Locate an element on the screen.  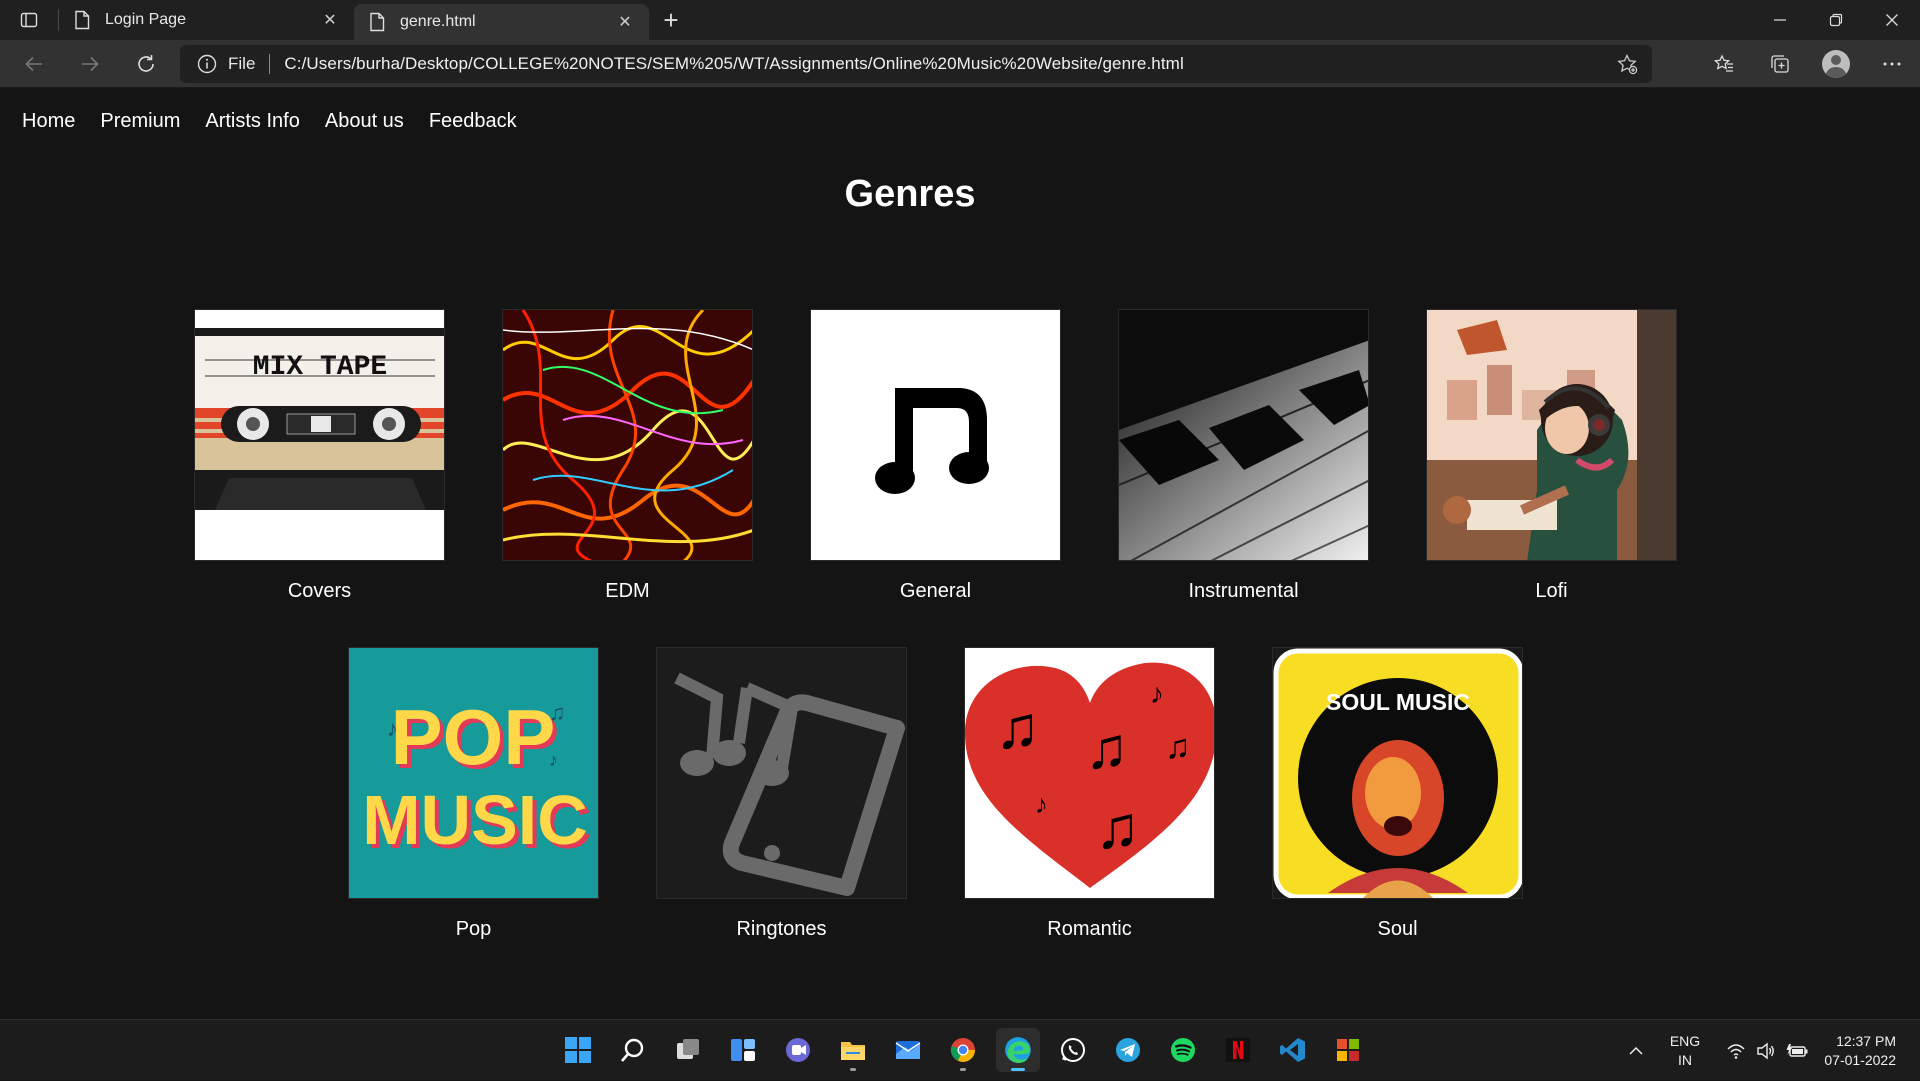
nav-home-link: Home is located at coordinates (48, 121).